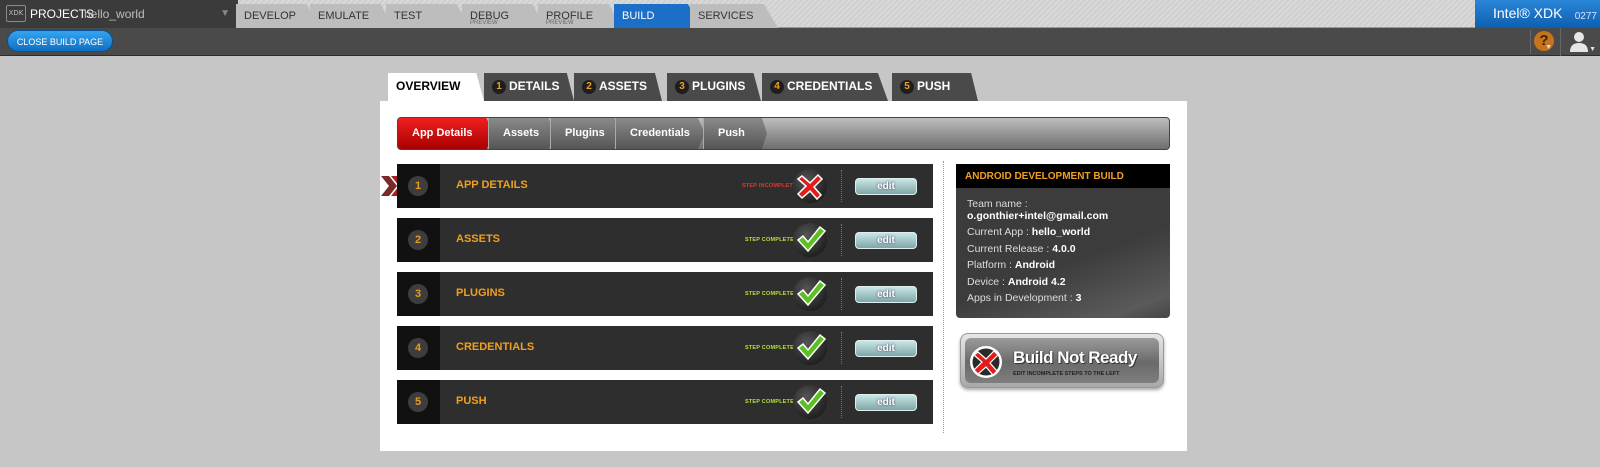 The height and width of the screenshot is (467, 1600). What do you see at coordinates (428, 86) in the screenshot?
I see `tab-label: OVERVIEW` at bounding box center [428, 86].